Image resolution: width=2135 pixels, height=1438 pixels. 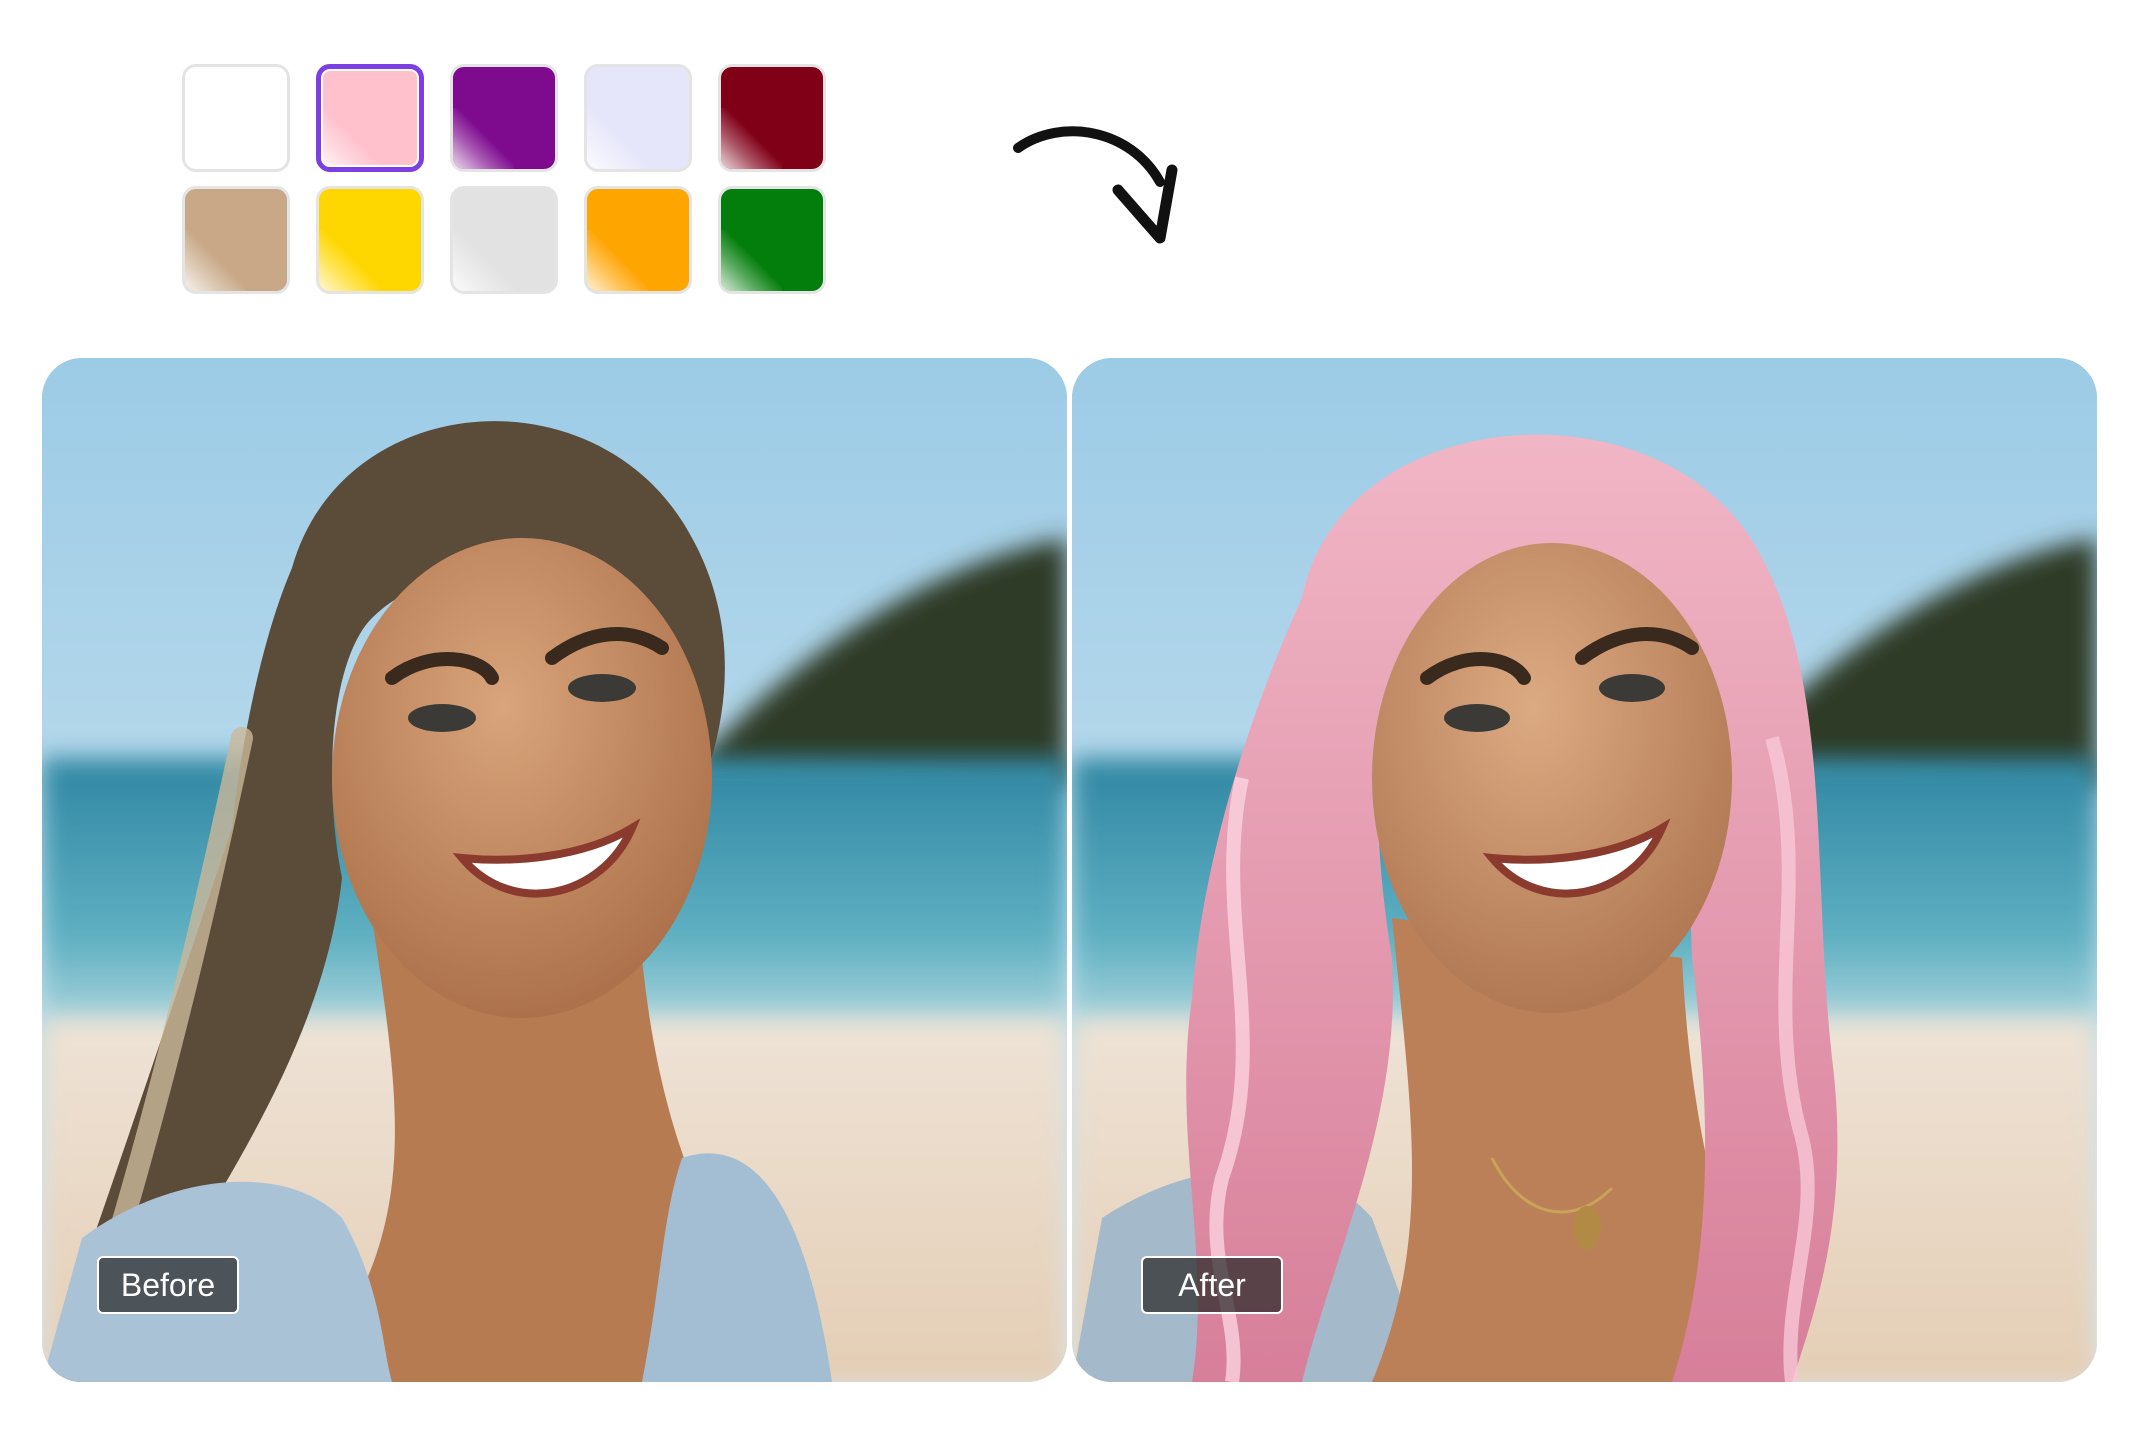 I want to click on after-label: After, so click(x=1212, y=1285).